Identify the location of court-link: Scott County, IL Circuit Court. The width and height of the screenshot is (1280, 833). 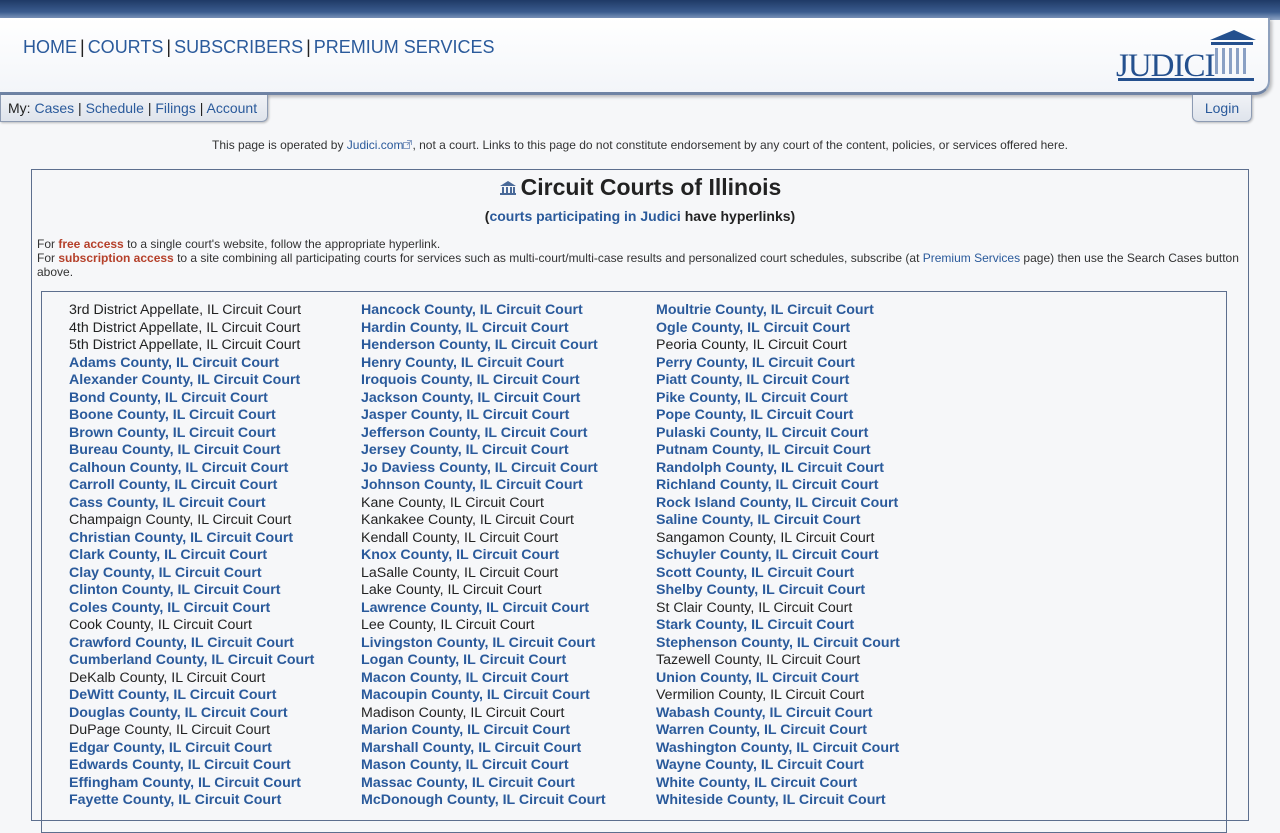
(778, 574).